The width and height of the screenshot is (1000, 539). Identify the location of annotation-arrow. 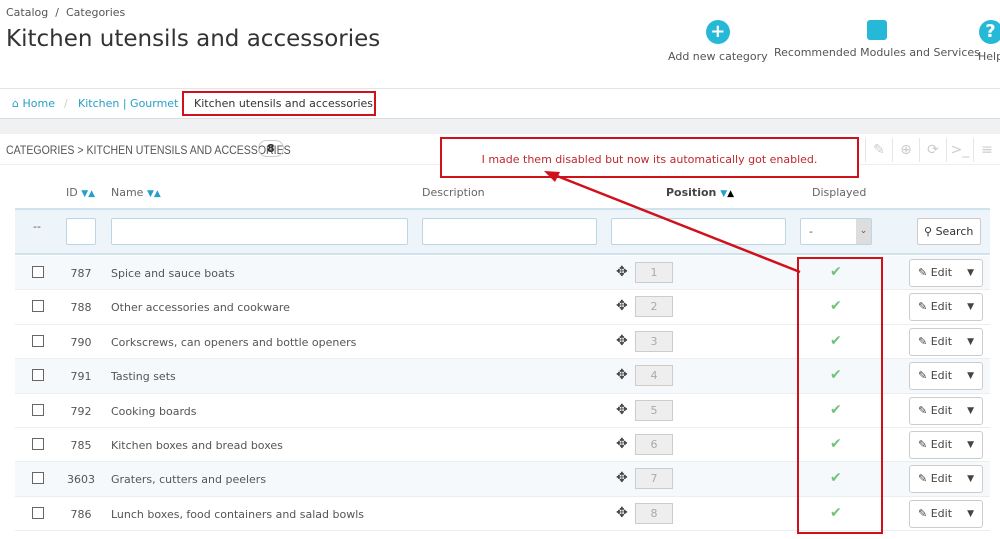
(672, 222).